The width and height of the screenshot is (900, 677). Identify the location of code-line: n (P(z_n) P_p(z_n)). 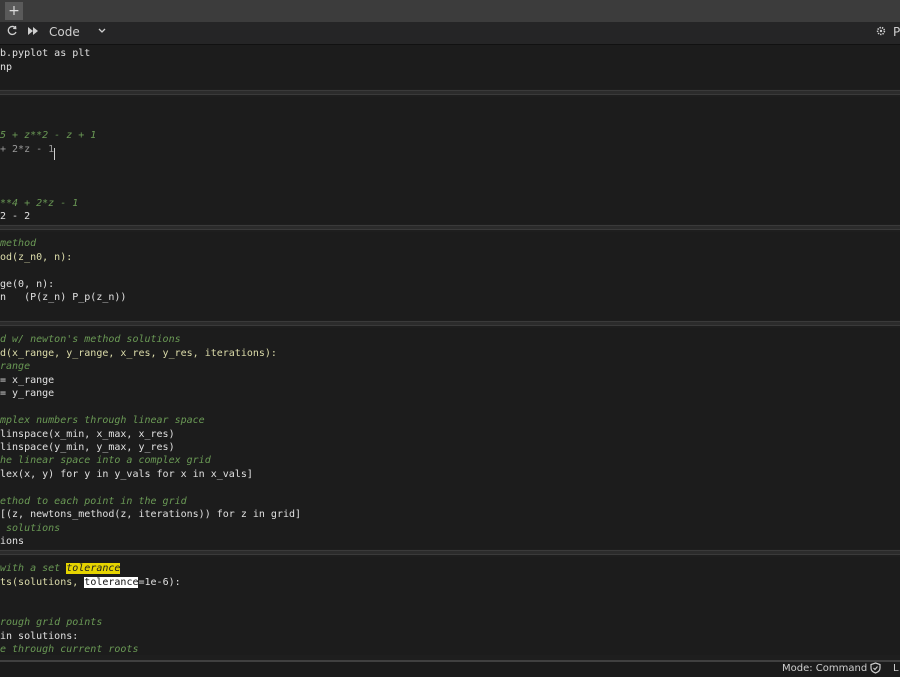
(63, 297).